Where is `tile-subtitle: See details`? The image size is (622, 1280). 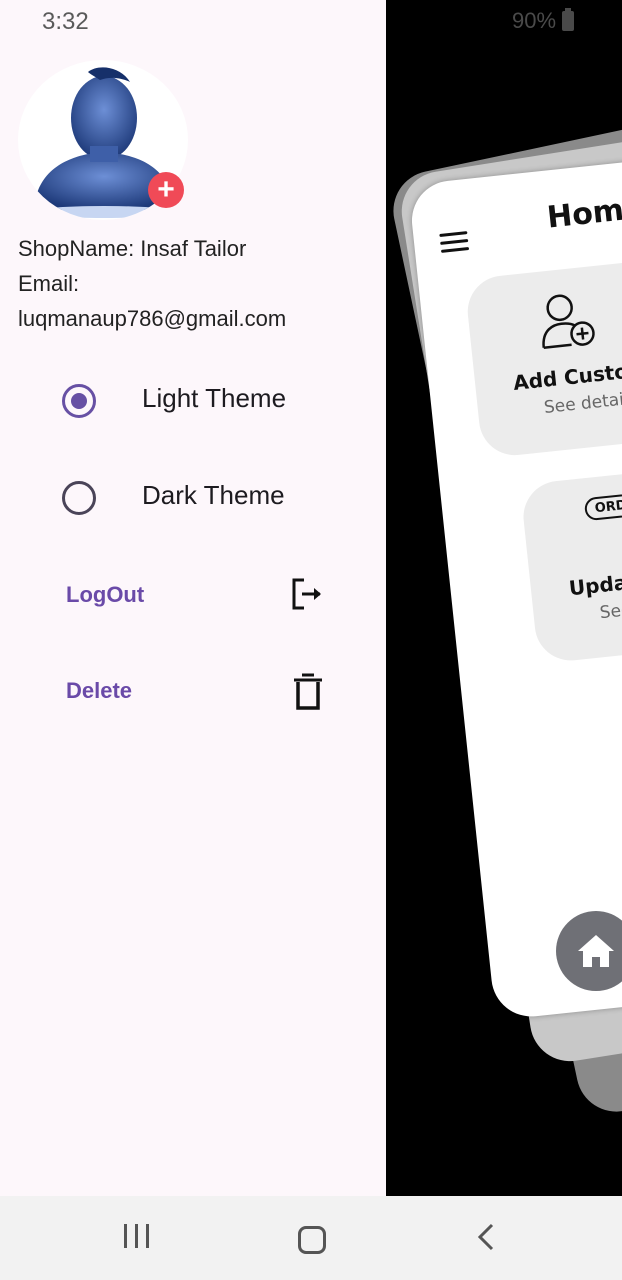 tile-subtitle: See details is located at coordinates (582, 403).